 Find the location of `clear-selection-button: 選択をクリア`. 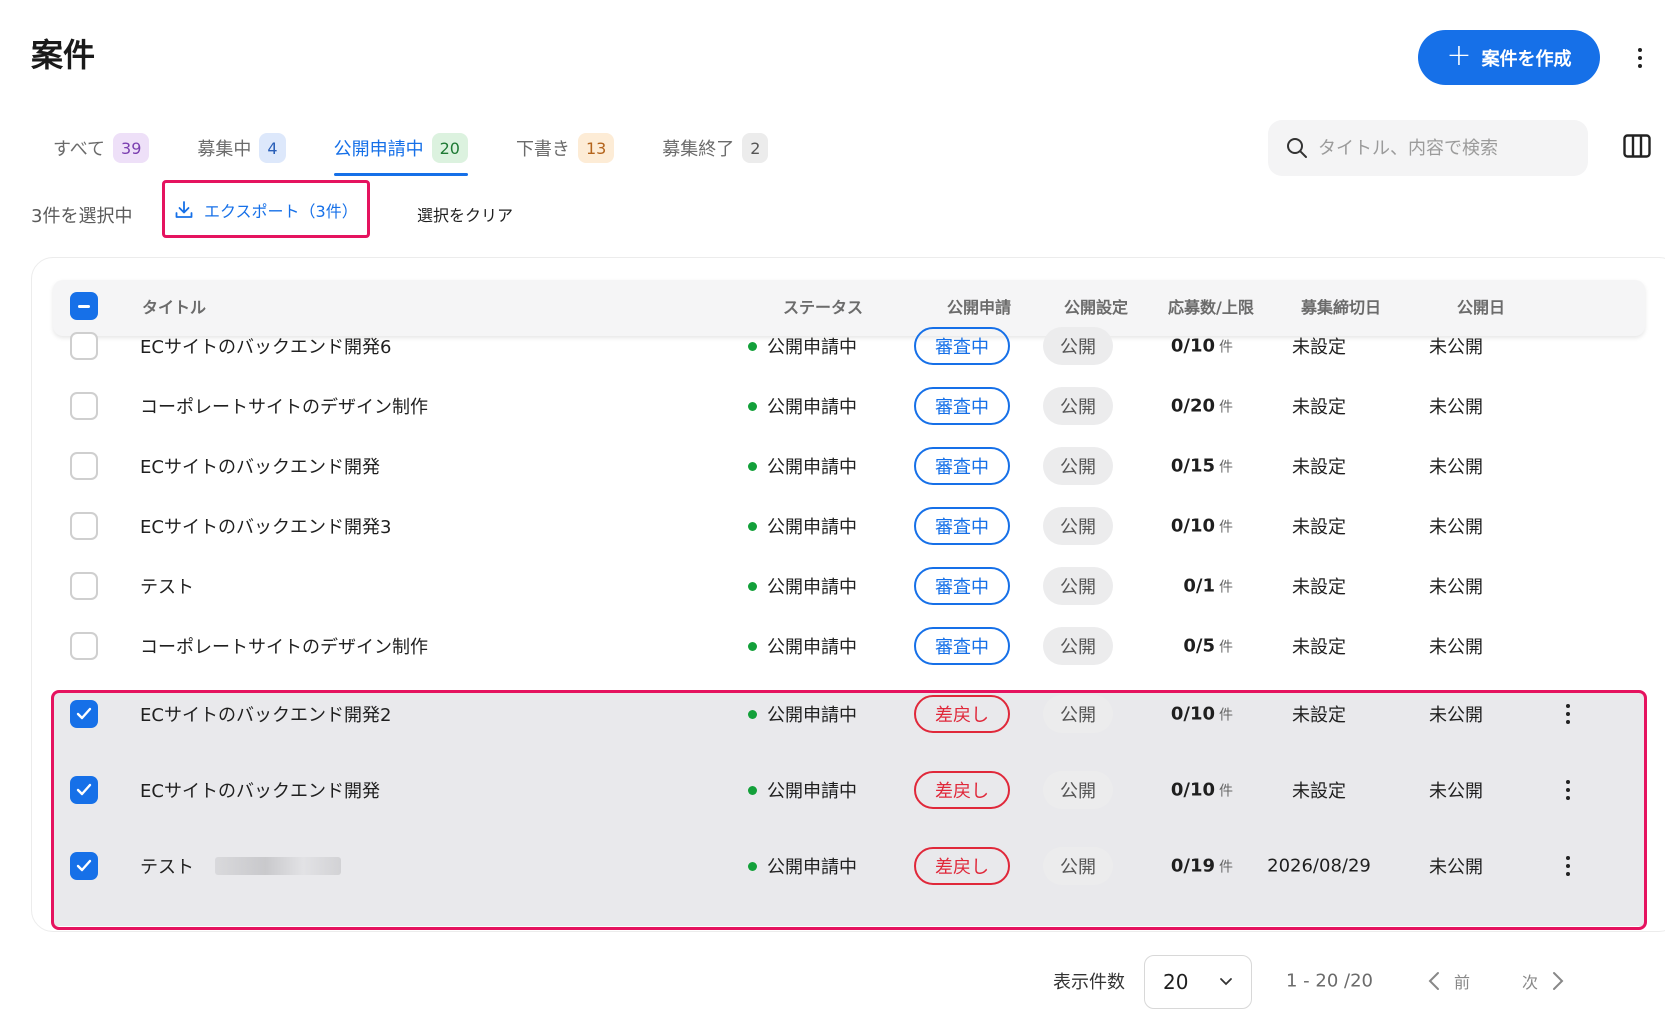

clear-selection-button: 選択をクリア is located at coordinates (465, 214).